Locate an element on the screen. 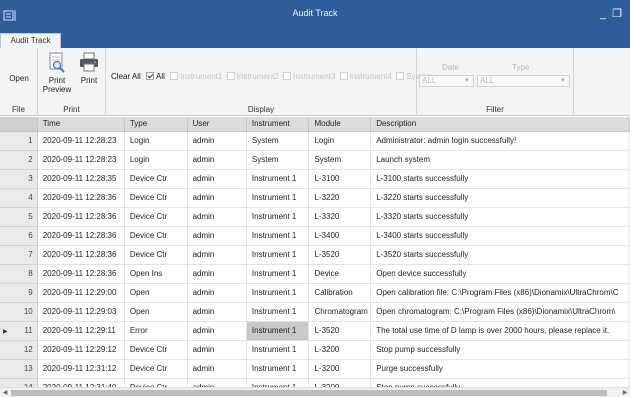 This screenshot has height=397, width=630. tab-audit-track: Audit Track is located at coordinates (30, 41).